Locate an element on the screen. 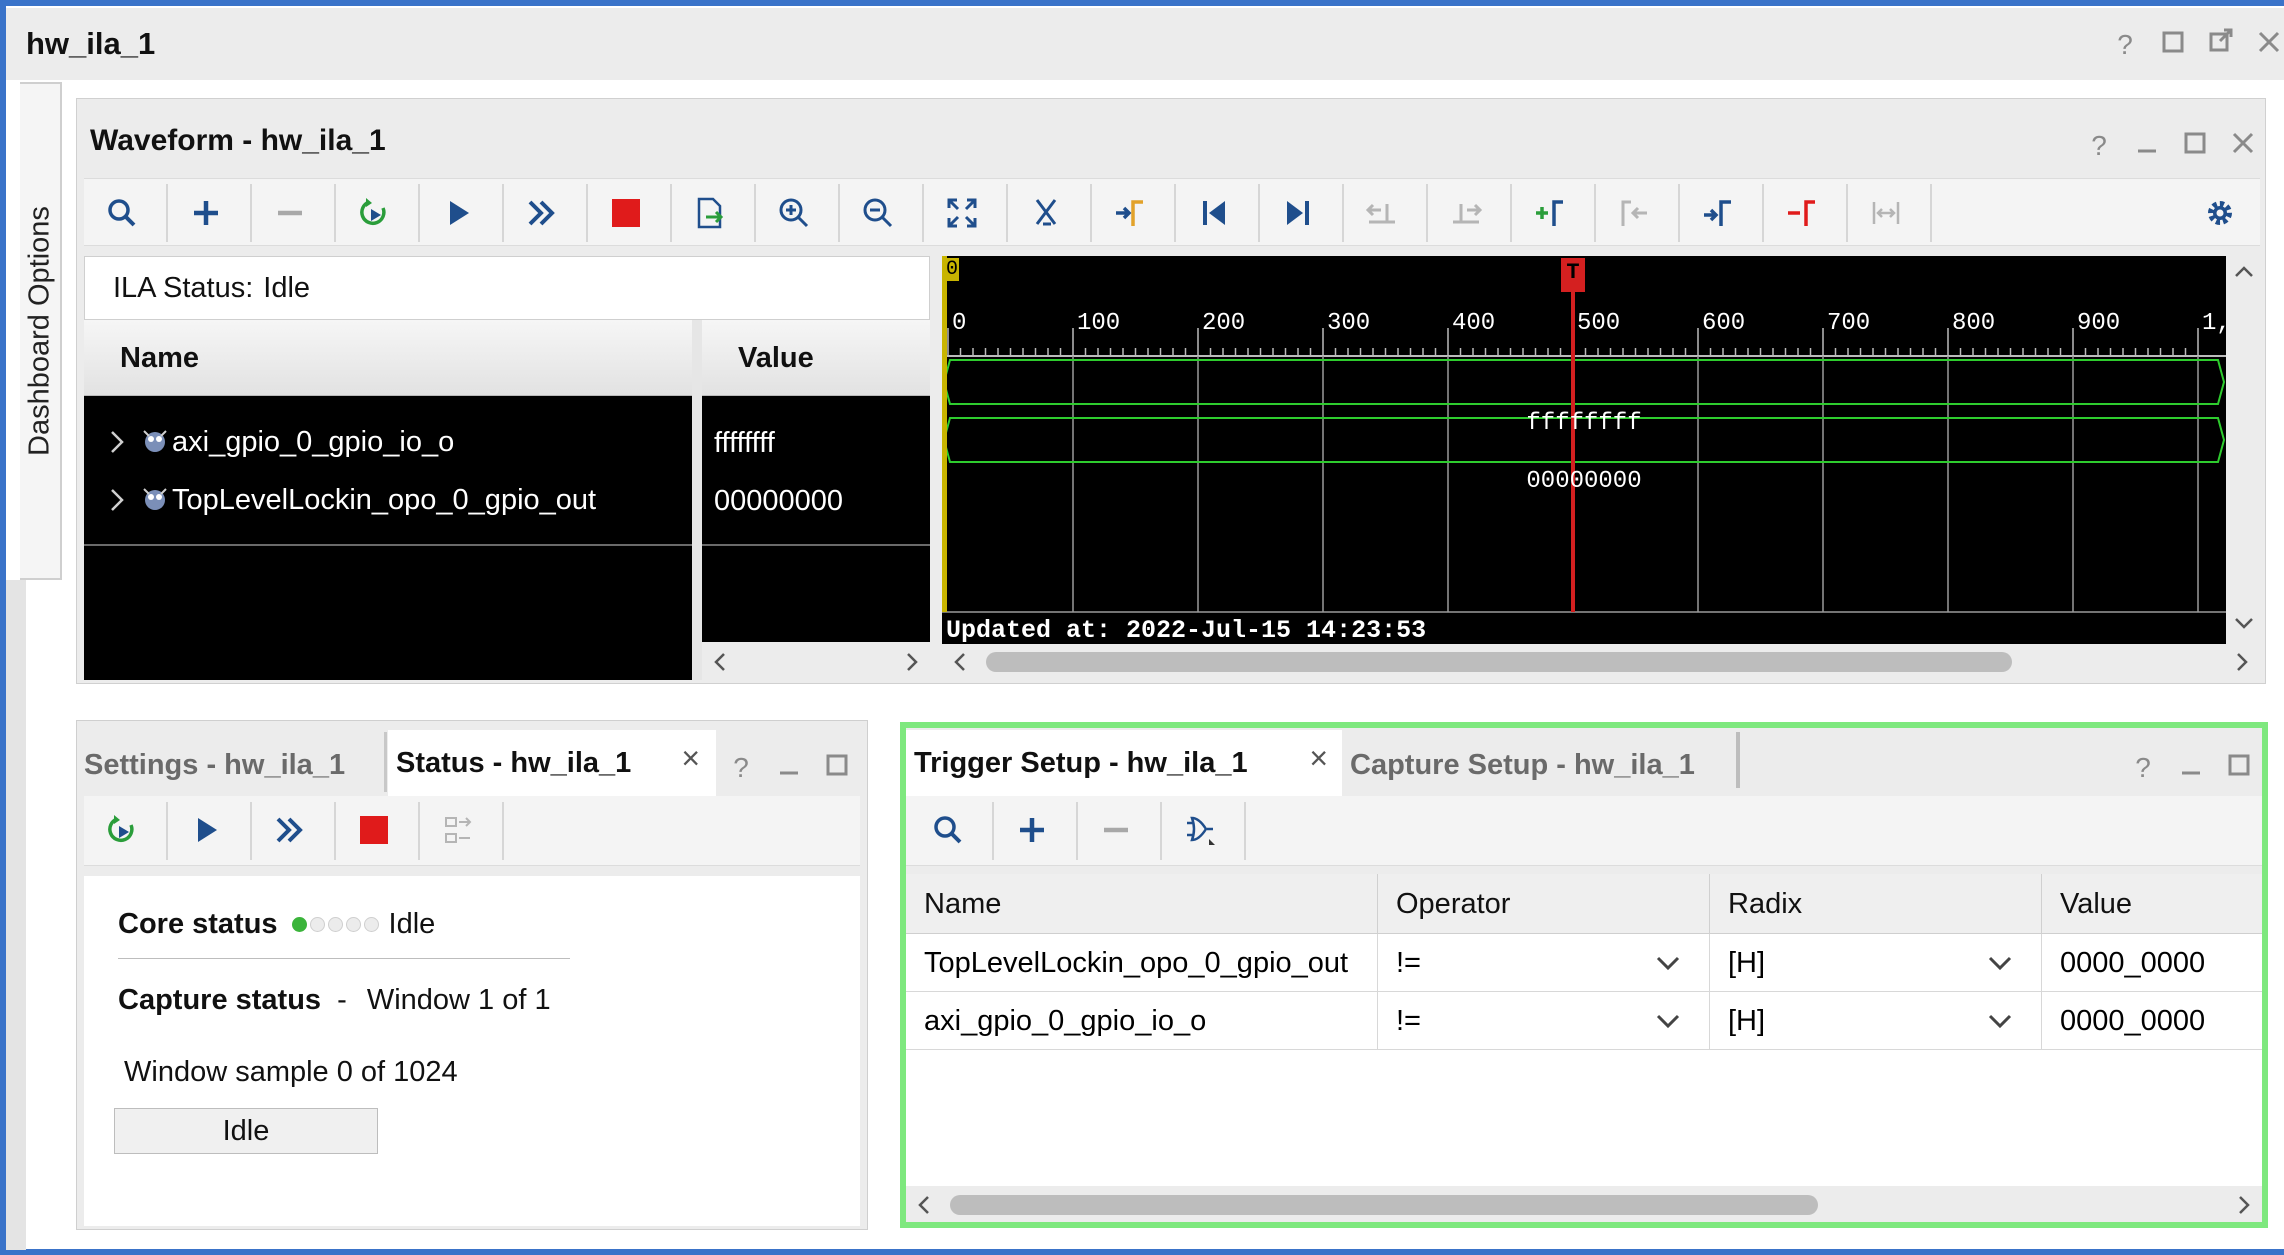 The image size is (2284, 1255). tab-settings: Settings - hw_ila_1 is located at coordinates (230, 765).